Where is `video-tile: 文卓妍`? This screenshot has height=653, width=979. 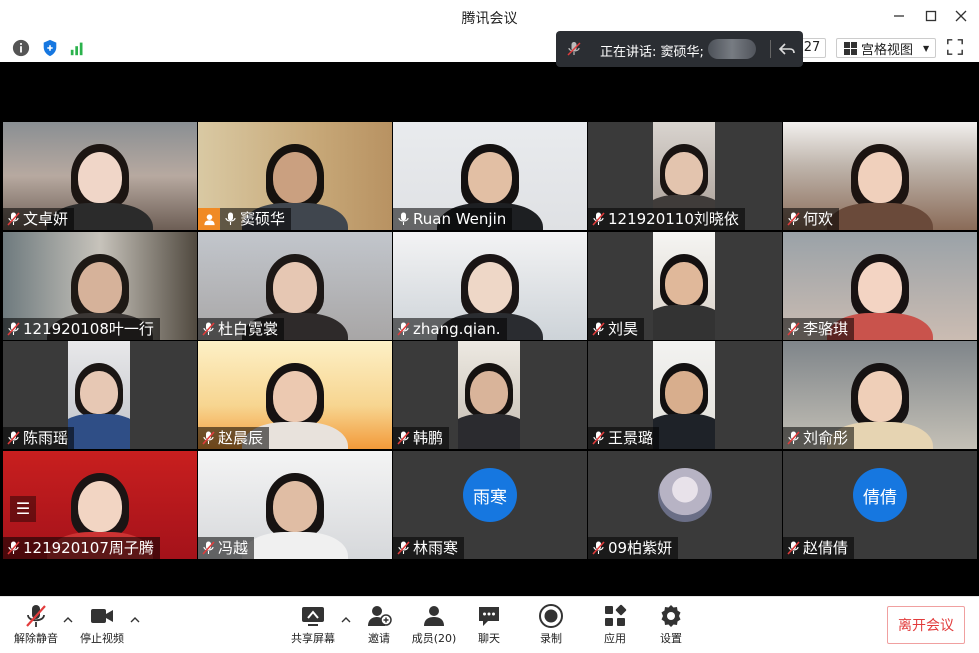 video-tile: 文卓妍 is located at coordinates (100, 176).